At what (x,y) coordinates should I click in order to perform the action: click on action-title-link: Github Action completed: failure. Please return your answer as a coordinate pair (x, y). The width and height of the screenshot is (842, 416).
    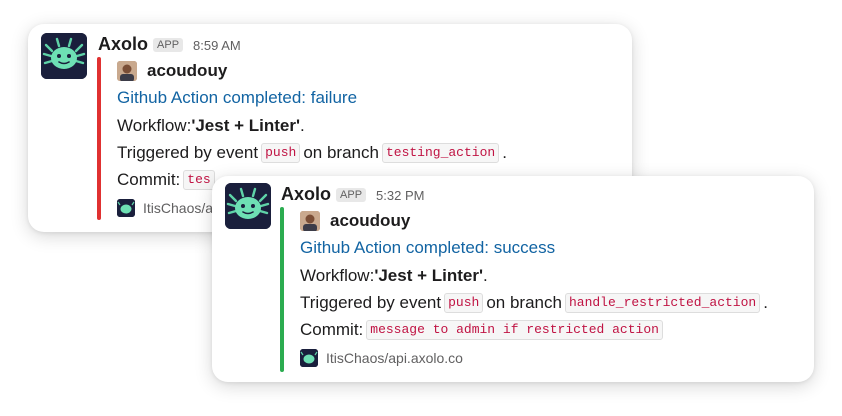
    Looking at the image, I should click on (312, 100).